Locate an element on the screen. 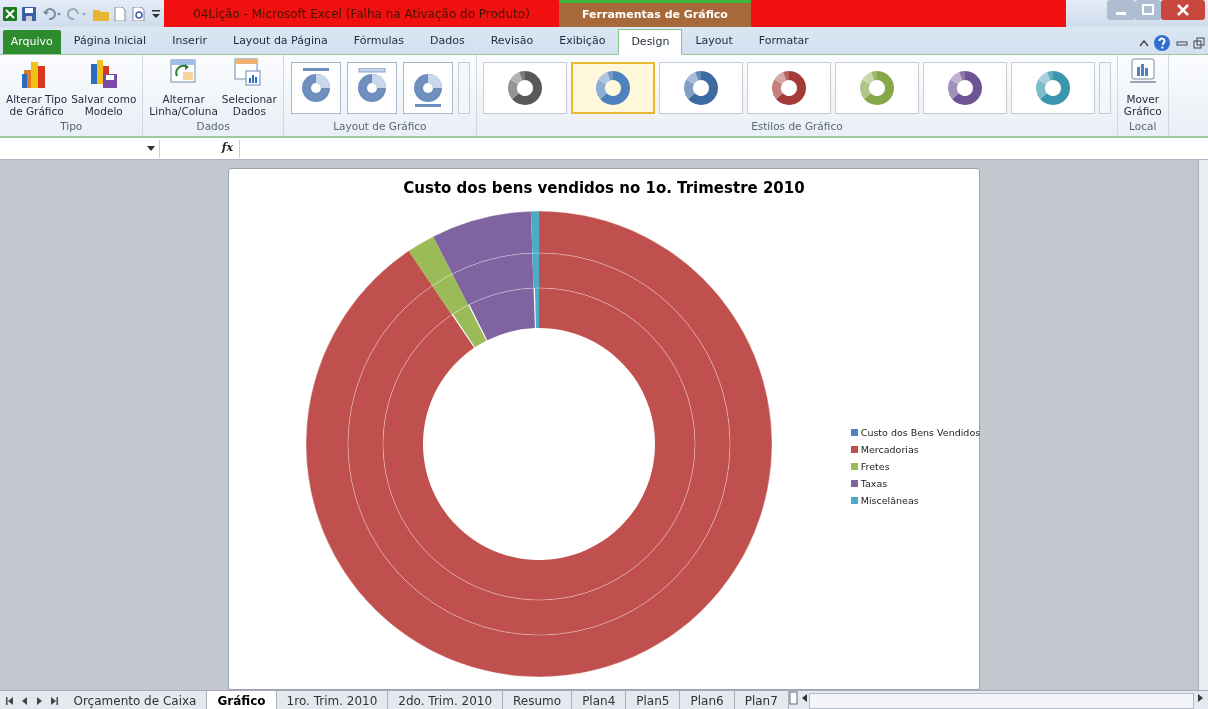  sheet-tab: Resumo is located at coordinates (538, 700).